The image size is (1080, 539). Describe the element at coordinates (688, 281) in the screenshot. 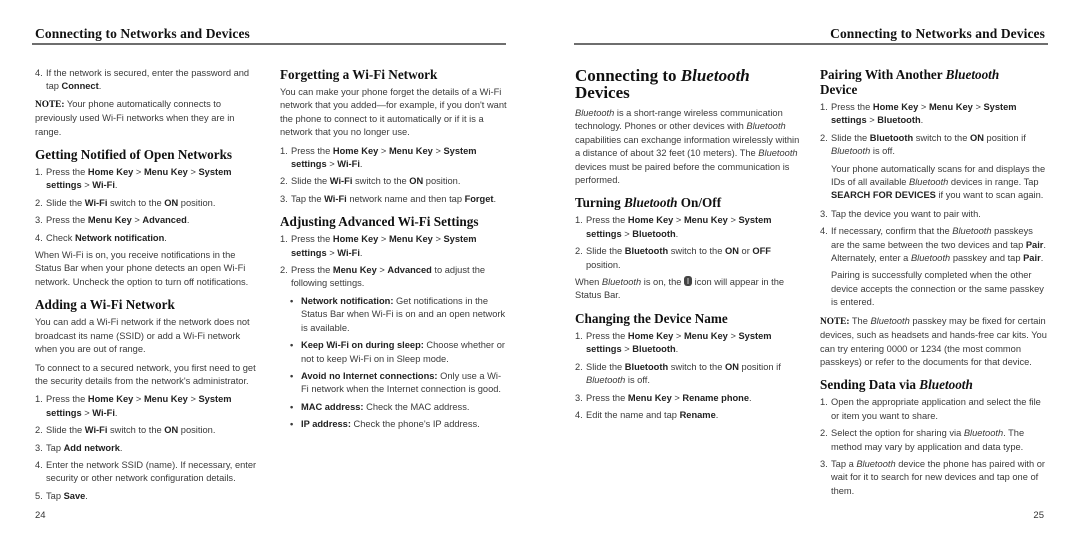

I see `bluetooth-status-icon` at that location.